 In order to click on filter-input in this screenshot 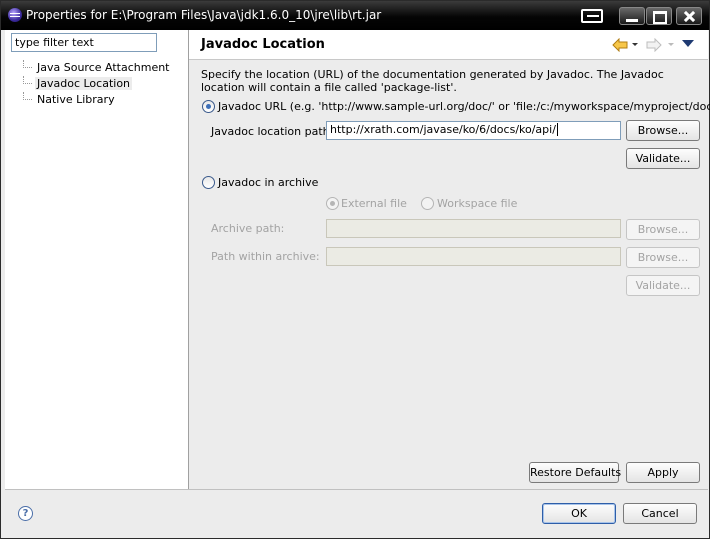, I will do `click(84, 42)`.